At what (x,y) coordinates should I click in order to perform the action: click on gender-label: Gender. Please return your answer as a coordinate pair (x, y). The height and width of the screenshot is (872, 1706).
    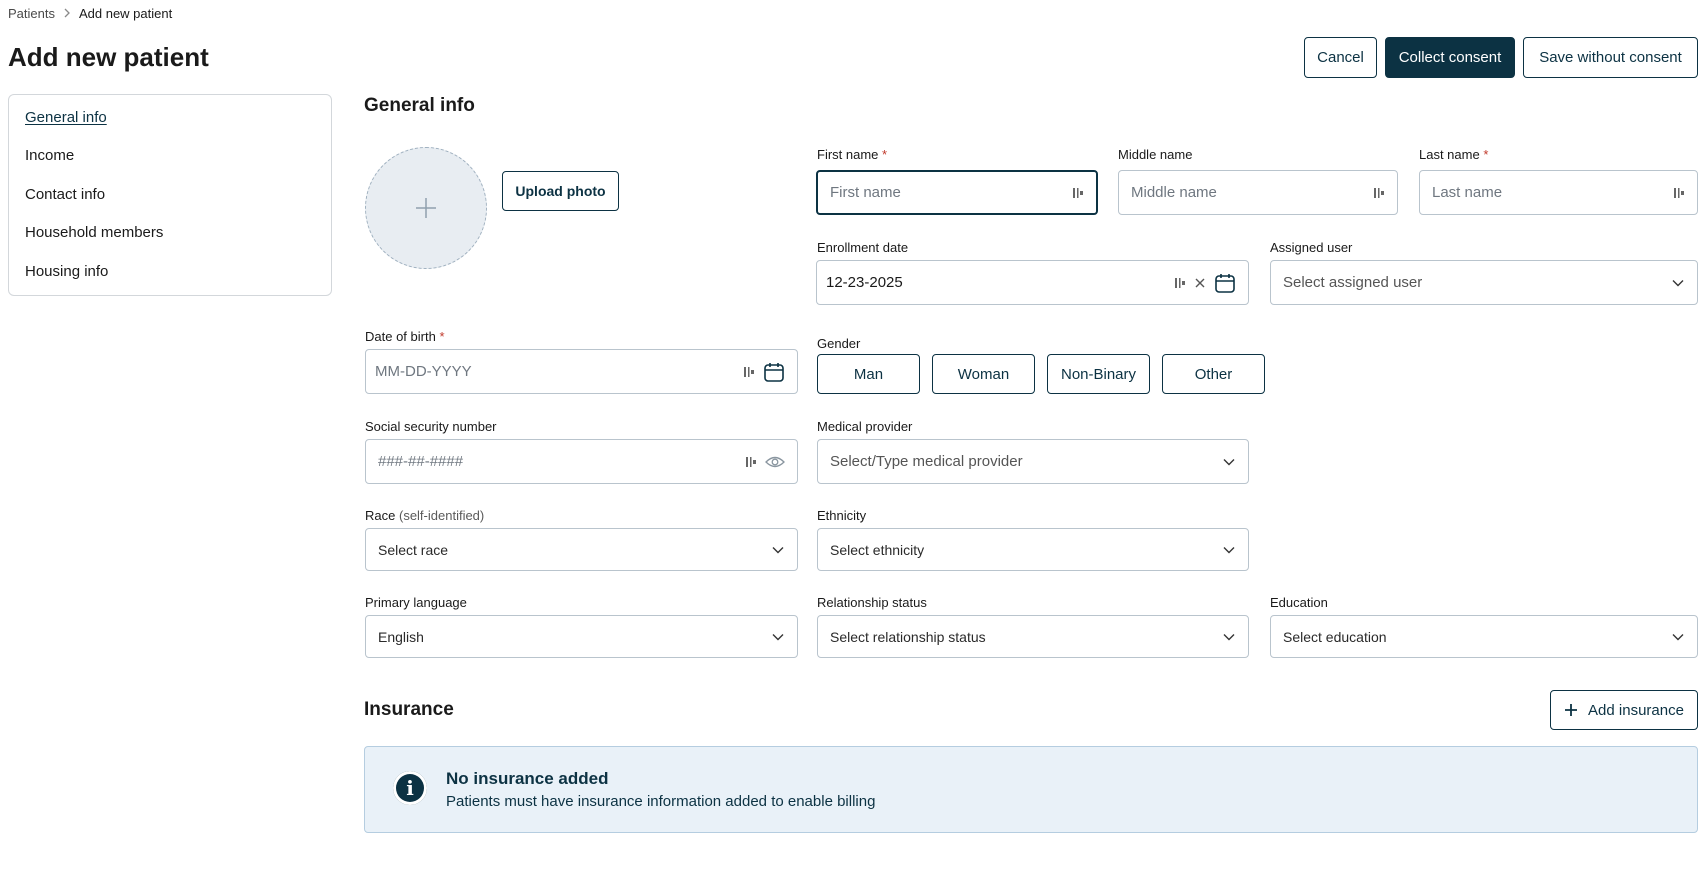
    Looking at the image, I should click on (839, 343).